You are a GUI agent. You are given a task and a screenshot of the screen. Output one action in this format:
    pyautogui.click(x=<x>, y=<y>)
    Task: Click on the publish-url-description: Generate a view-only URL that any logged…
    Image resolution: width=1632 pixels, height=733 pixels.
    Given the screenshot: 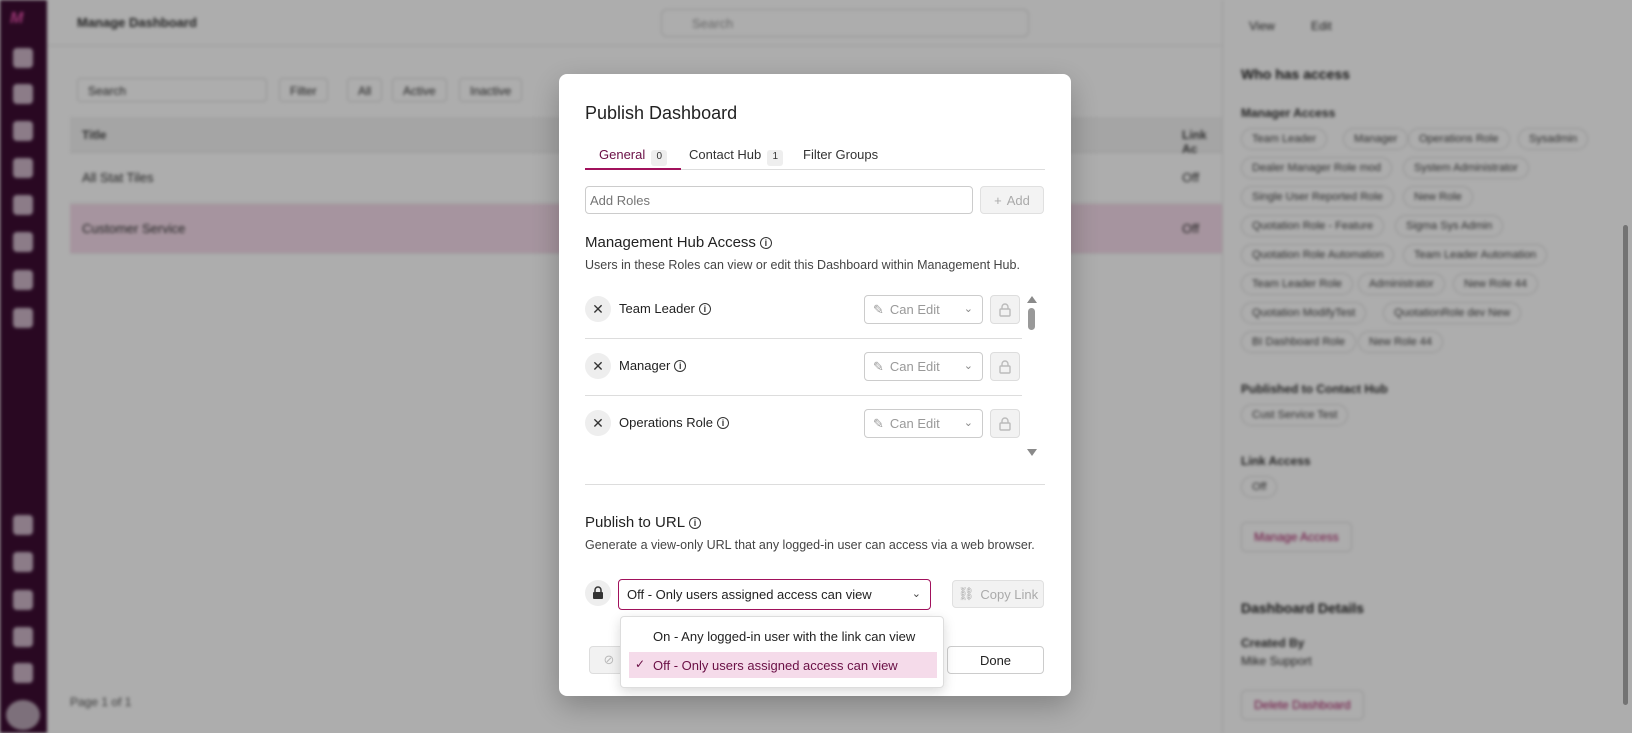 What is the action you would take?
    pyautogui.click(x=810, y=545)
    